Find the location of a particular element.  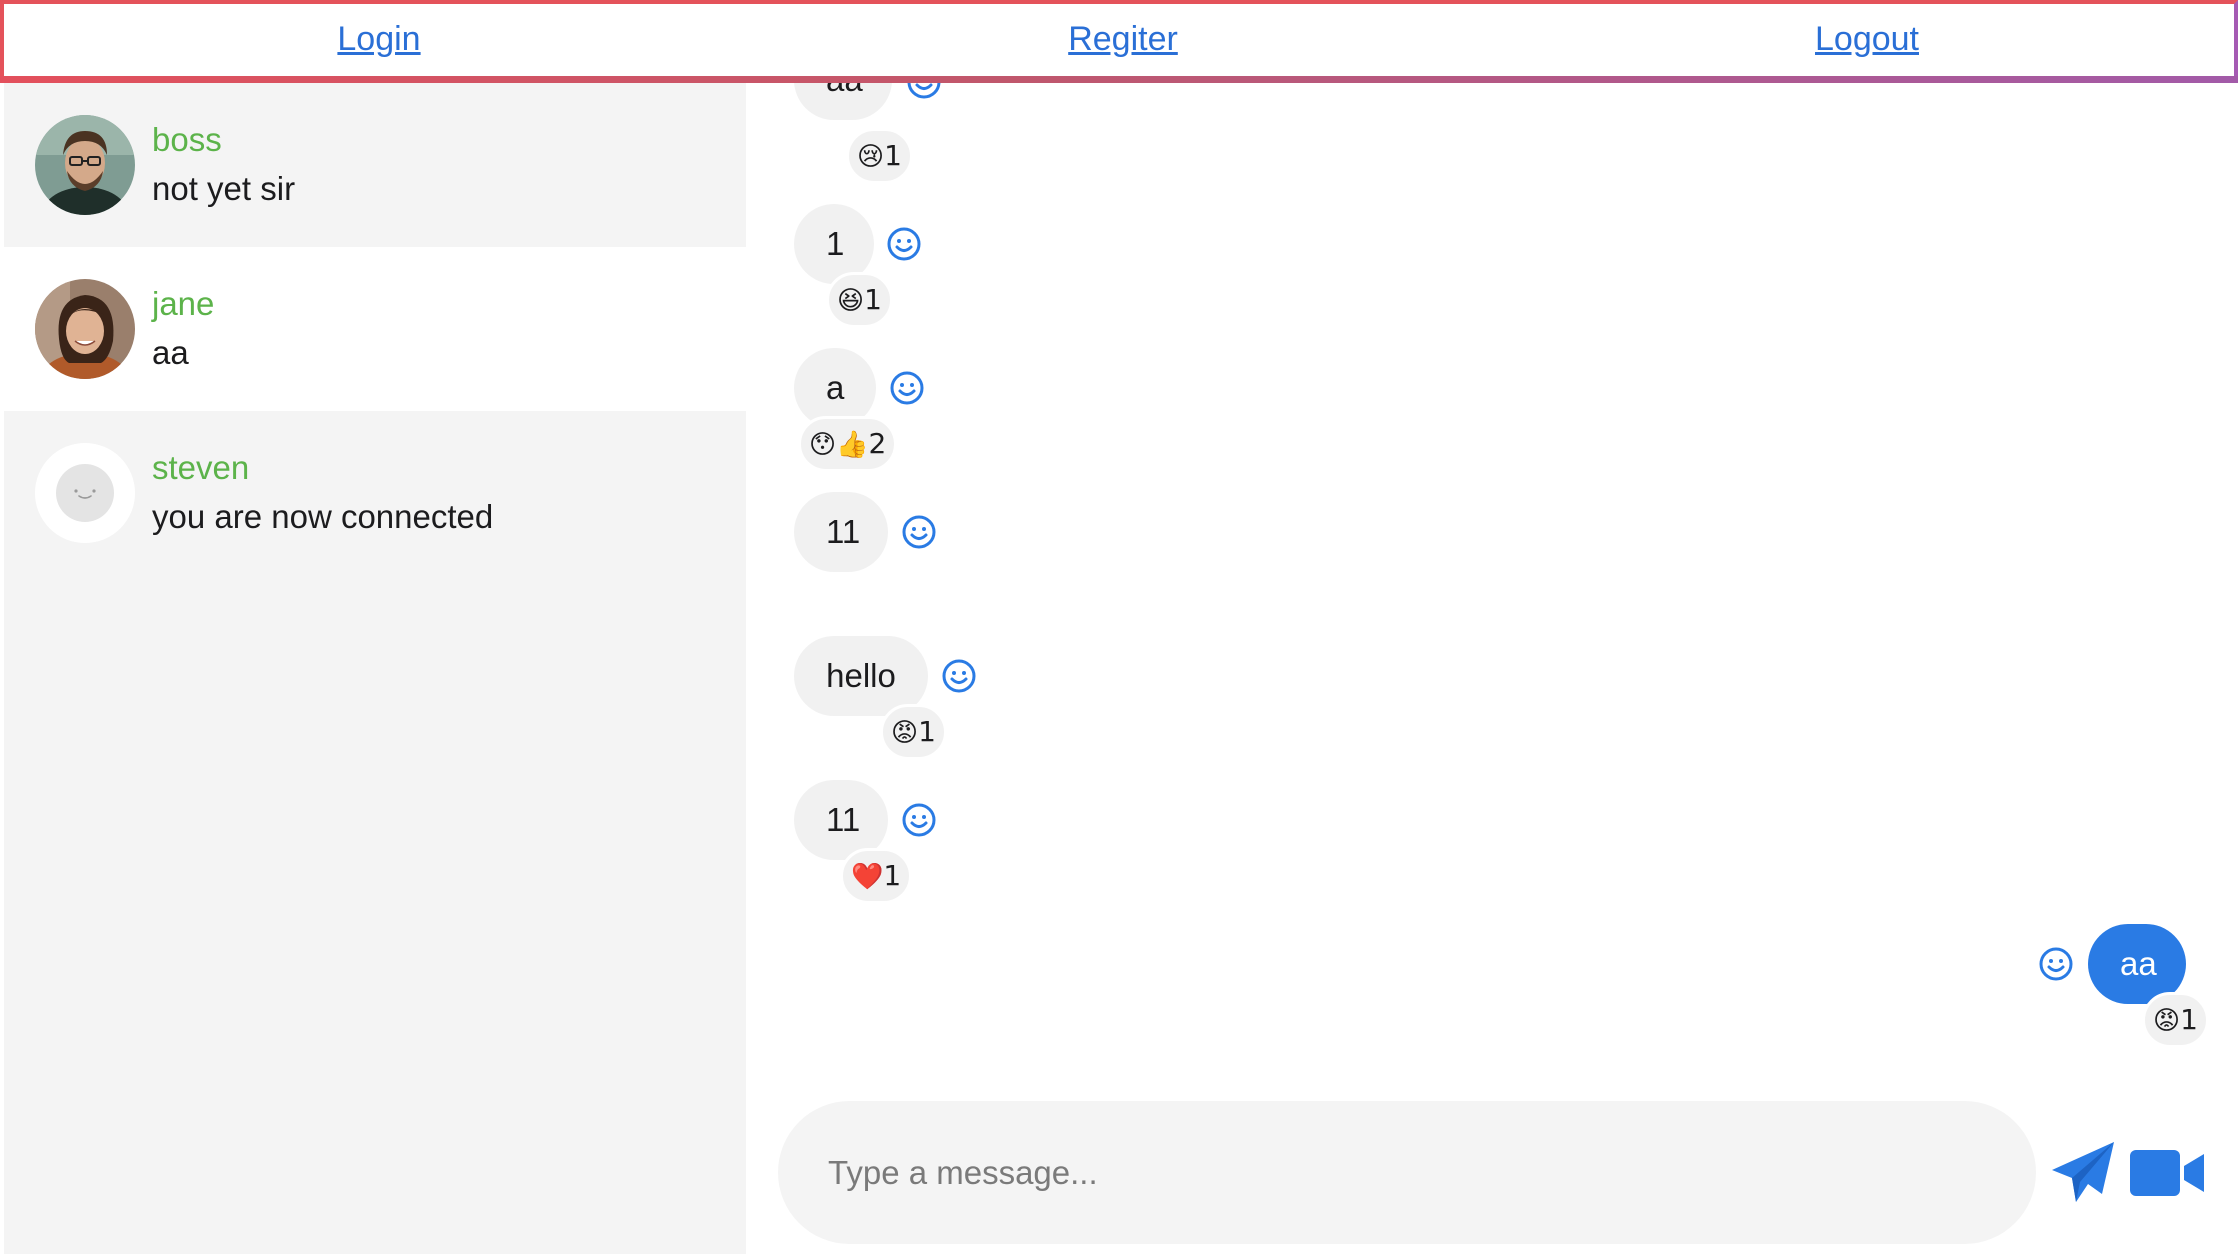

reaction-count: 2 is located at coordinates (877, 443).